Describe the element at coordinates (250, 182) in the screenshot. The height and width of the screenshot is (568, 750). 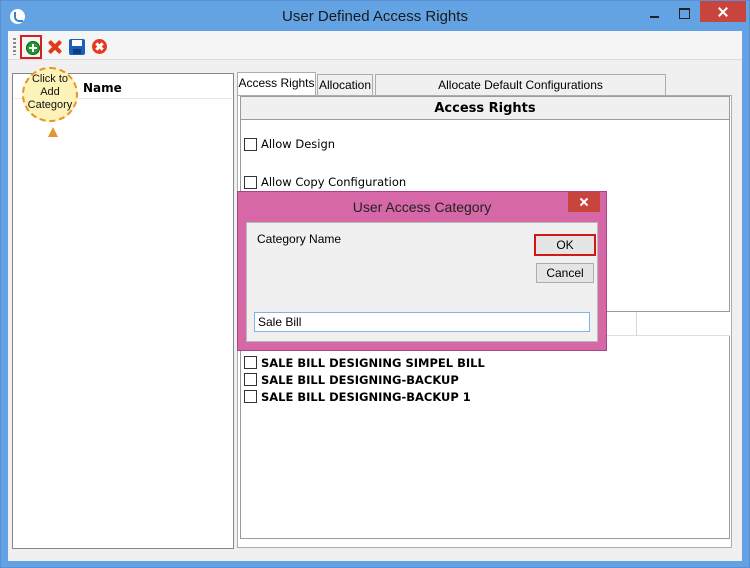
I see `allow-copy-configuration-checkbox` at that location.